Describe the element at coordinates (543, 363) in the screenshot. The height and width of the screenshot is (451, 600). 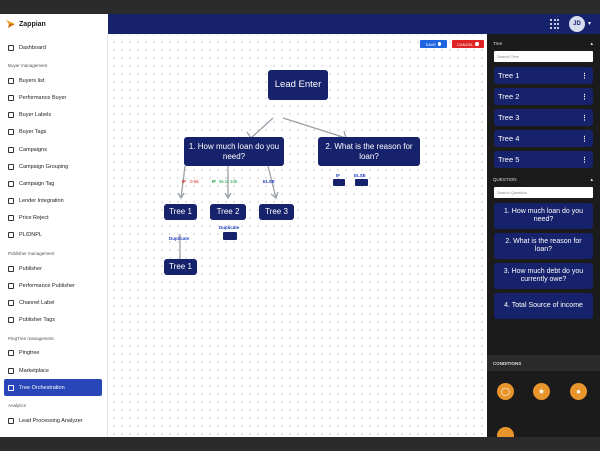
I see `conditions-header: CONDITIONS` at that location.